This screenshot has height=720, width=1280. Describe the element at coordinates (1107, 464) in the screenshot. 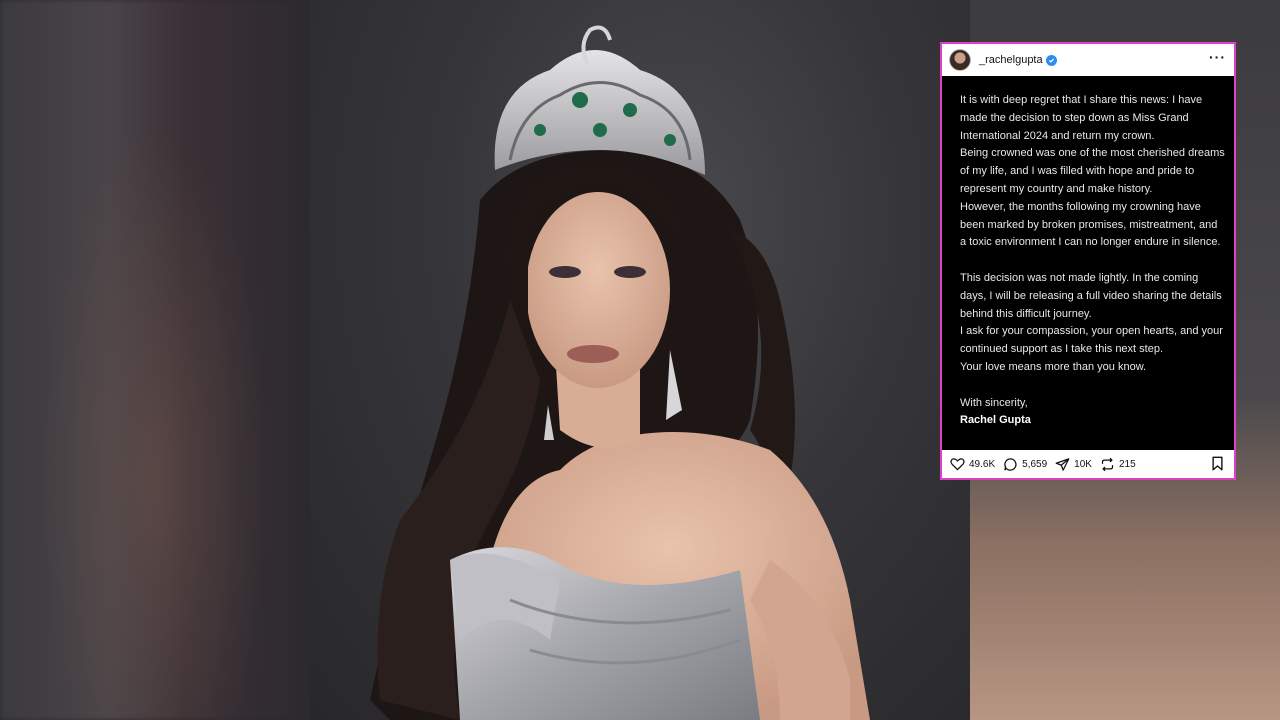

I see `repost-icon` at that location.